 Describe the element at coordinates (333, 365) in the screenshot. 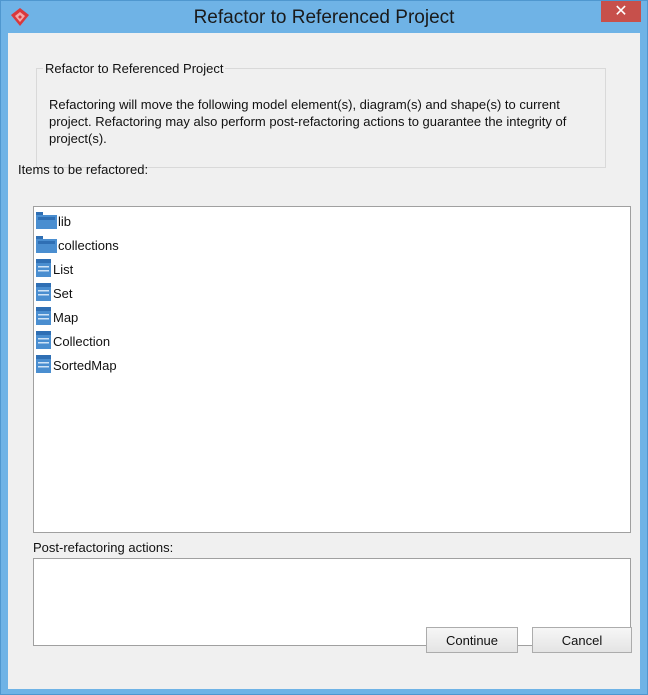

I see `list-item: SortedMap` at that location.